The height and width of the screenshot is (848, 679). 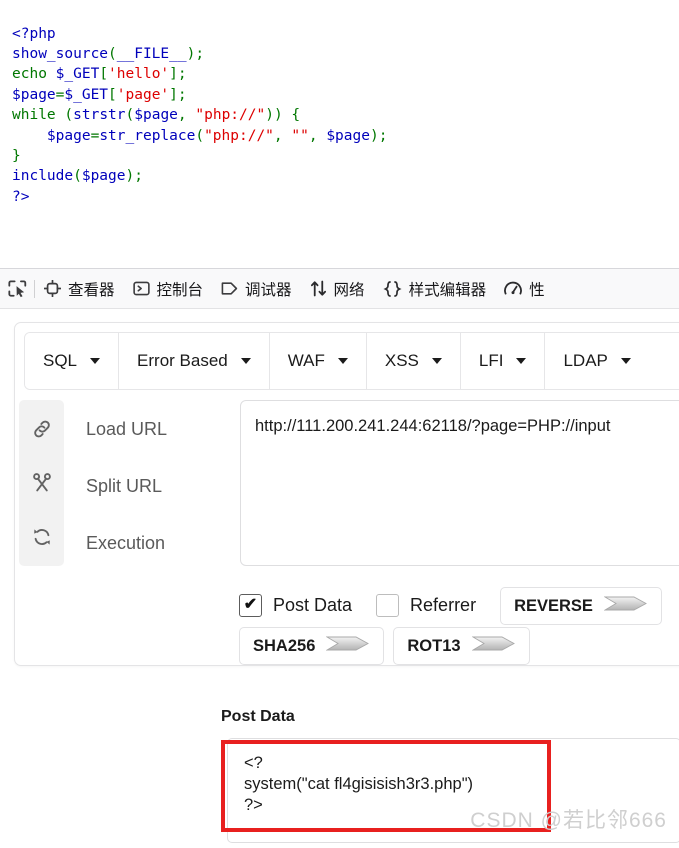 I want to click on devtools-tab-console: 控制台, so click(x=168, y=288).